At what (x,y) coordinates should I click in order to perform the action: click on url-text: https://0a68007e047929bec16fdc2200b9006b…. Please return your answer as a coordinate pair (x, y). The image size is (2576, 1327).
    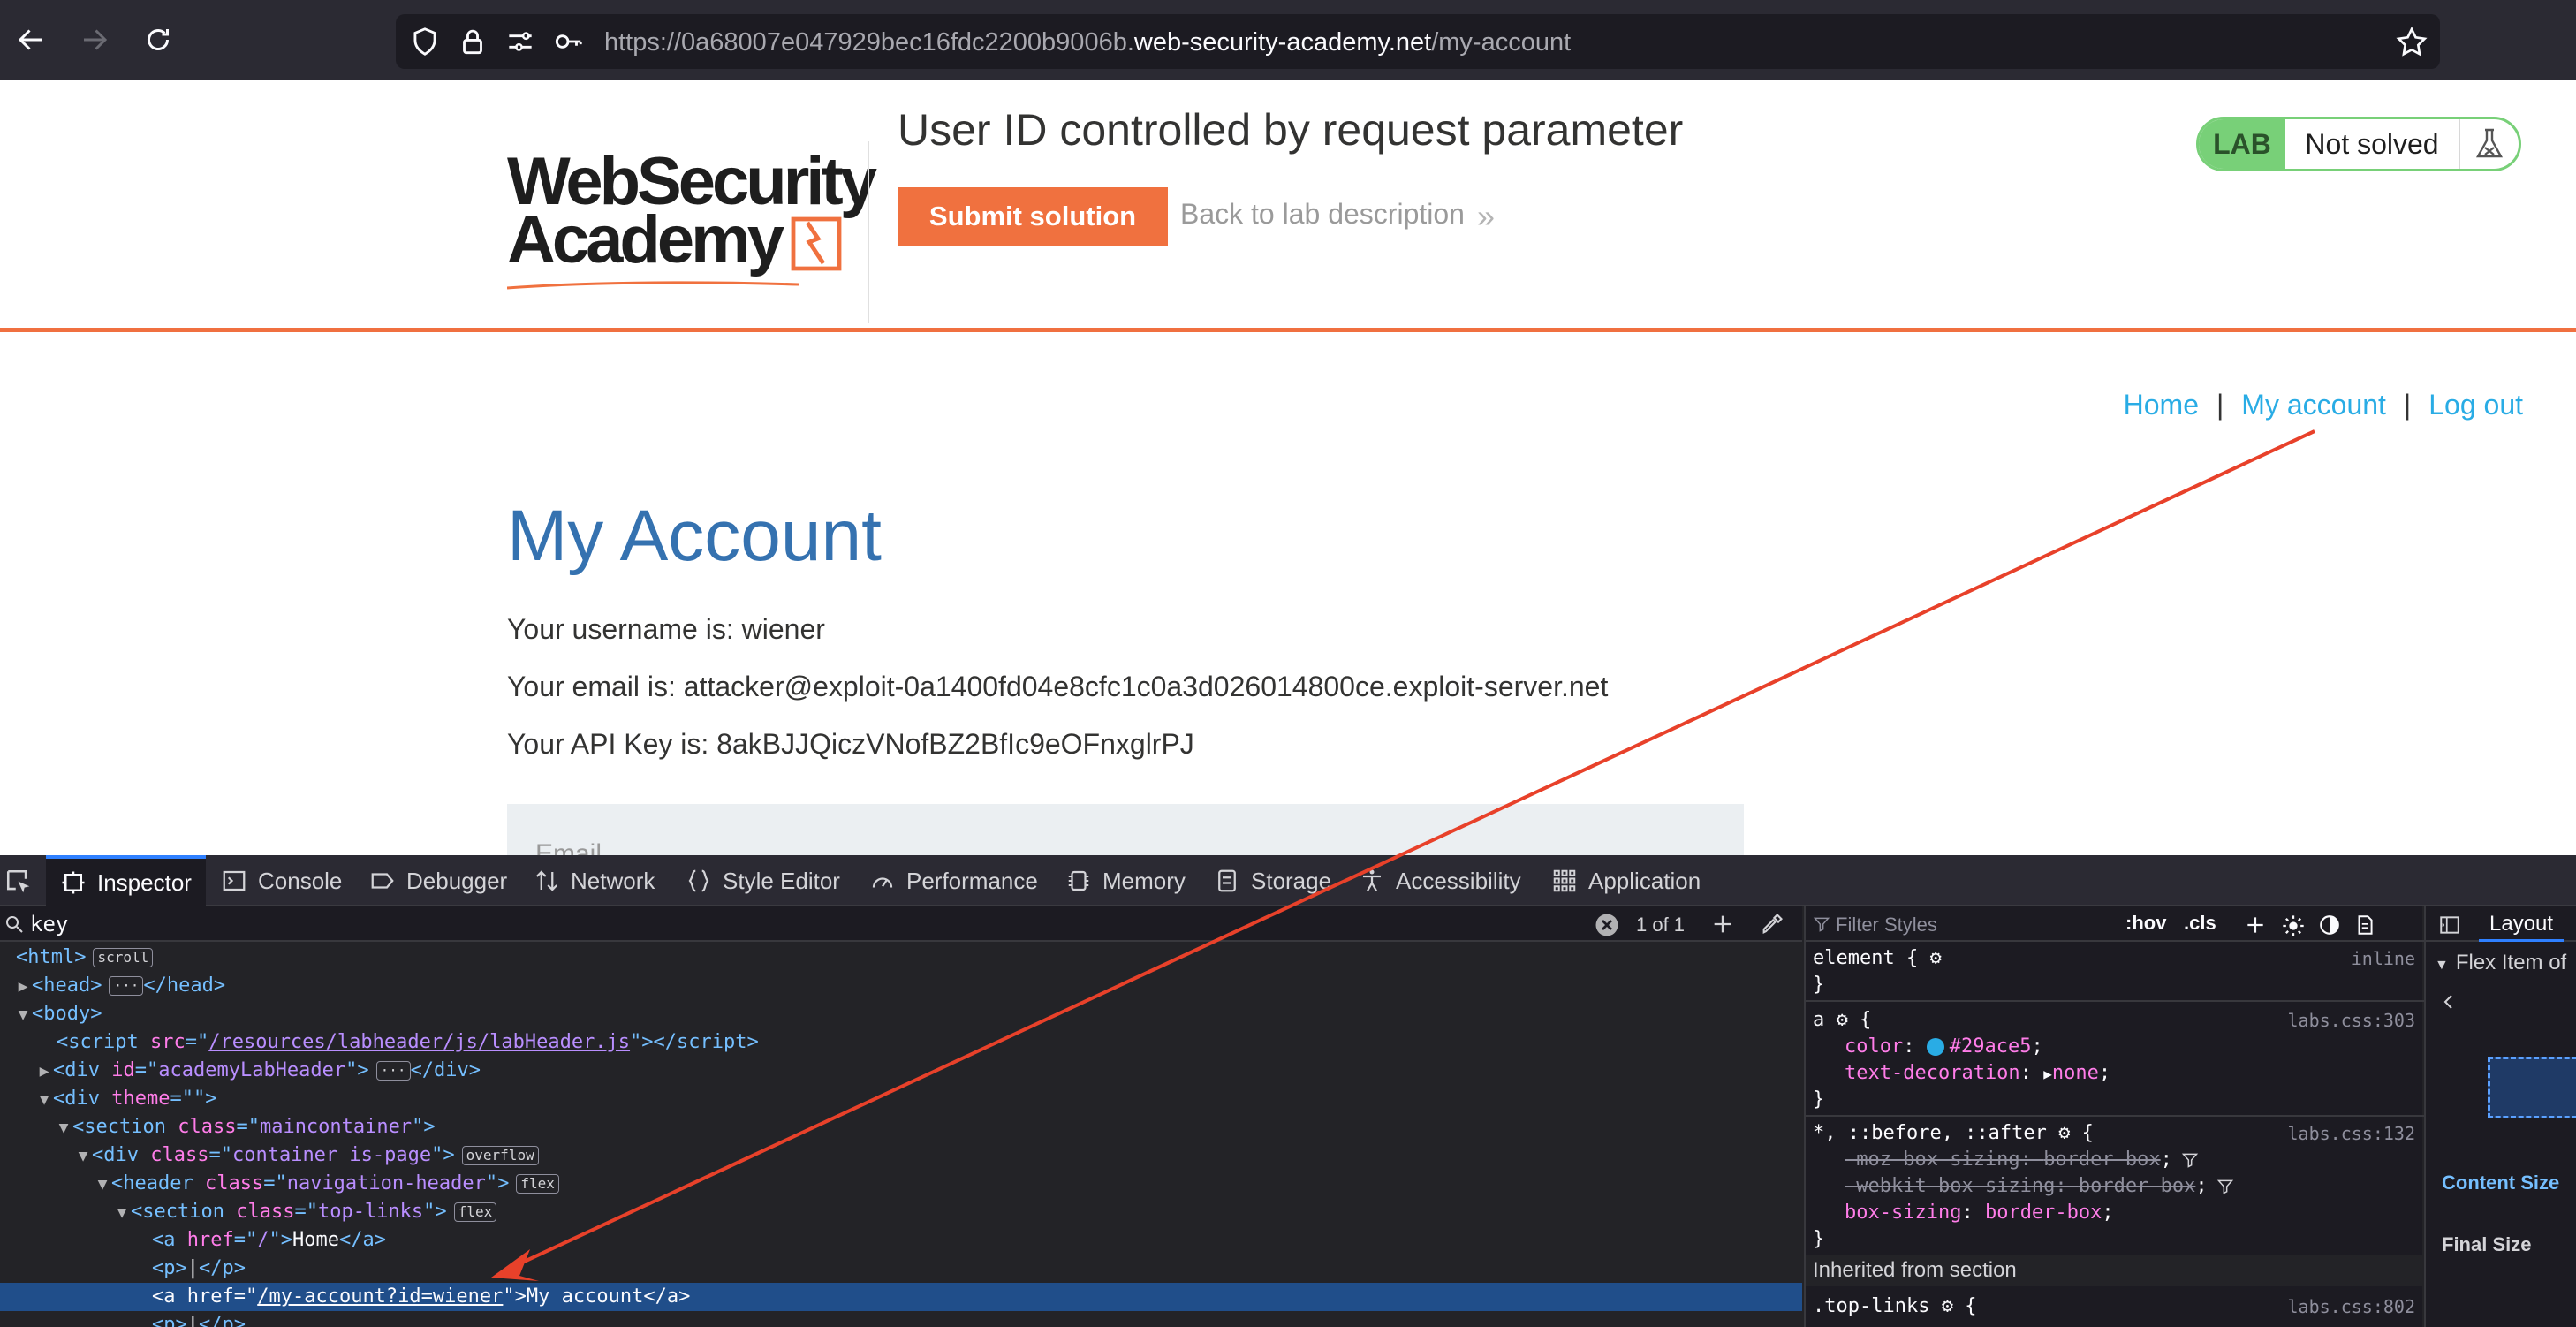
    Looking at the image, I should click on (1087, 43).